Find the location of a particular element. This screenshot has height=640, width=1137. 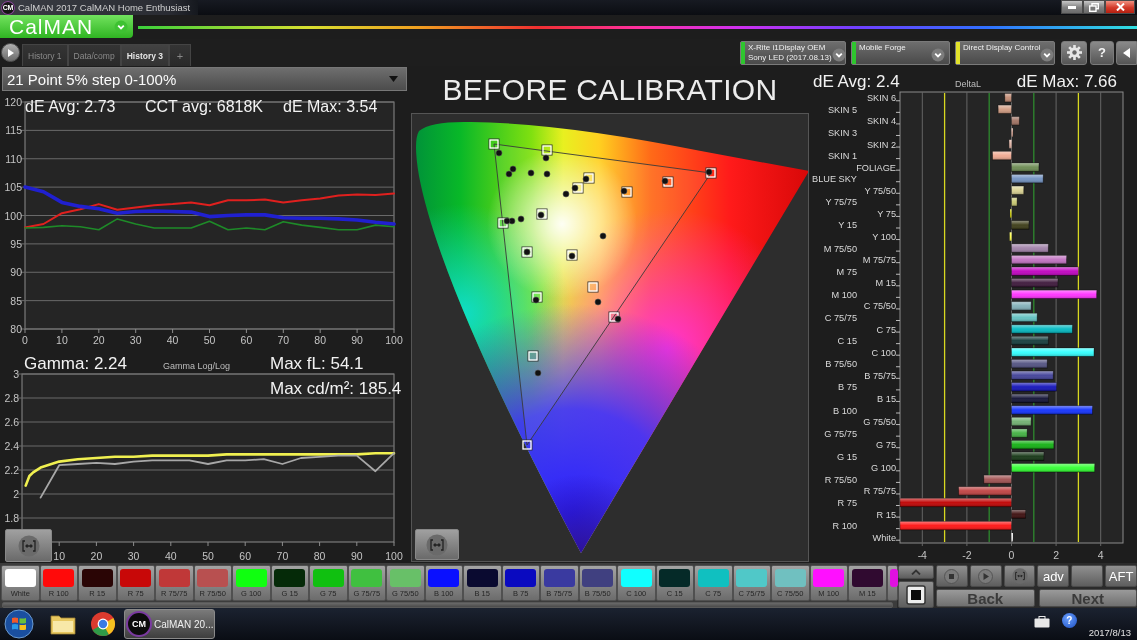

settings-button is located at coordinates (1074, 52).